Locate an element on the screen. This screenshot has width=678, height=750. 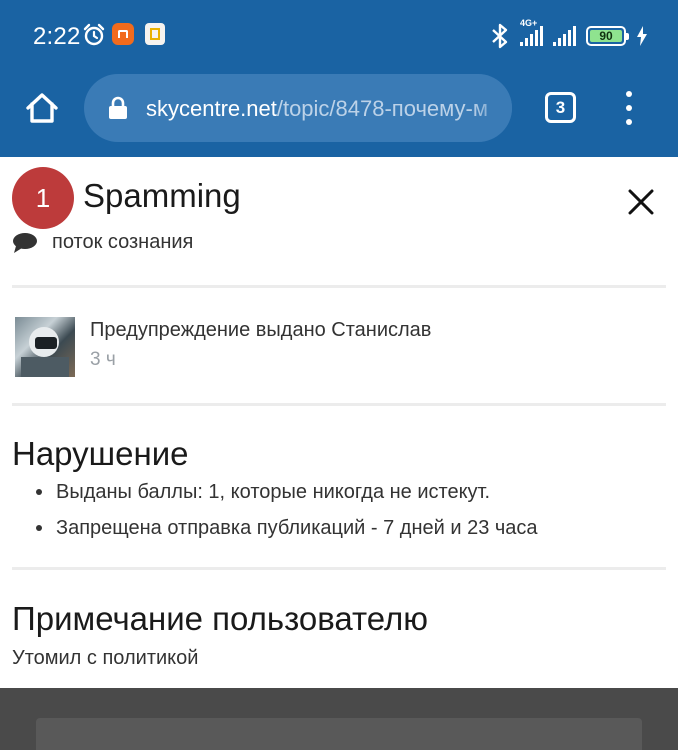
status-right-icons: 4G+ 90 is located at coordinates (569, 34).